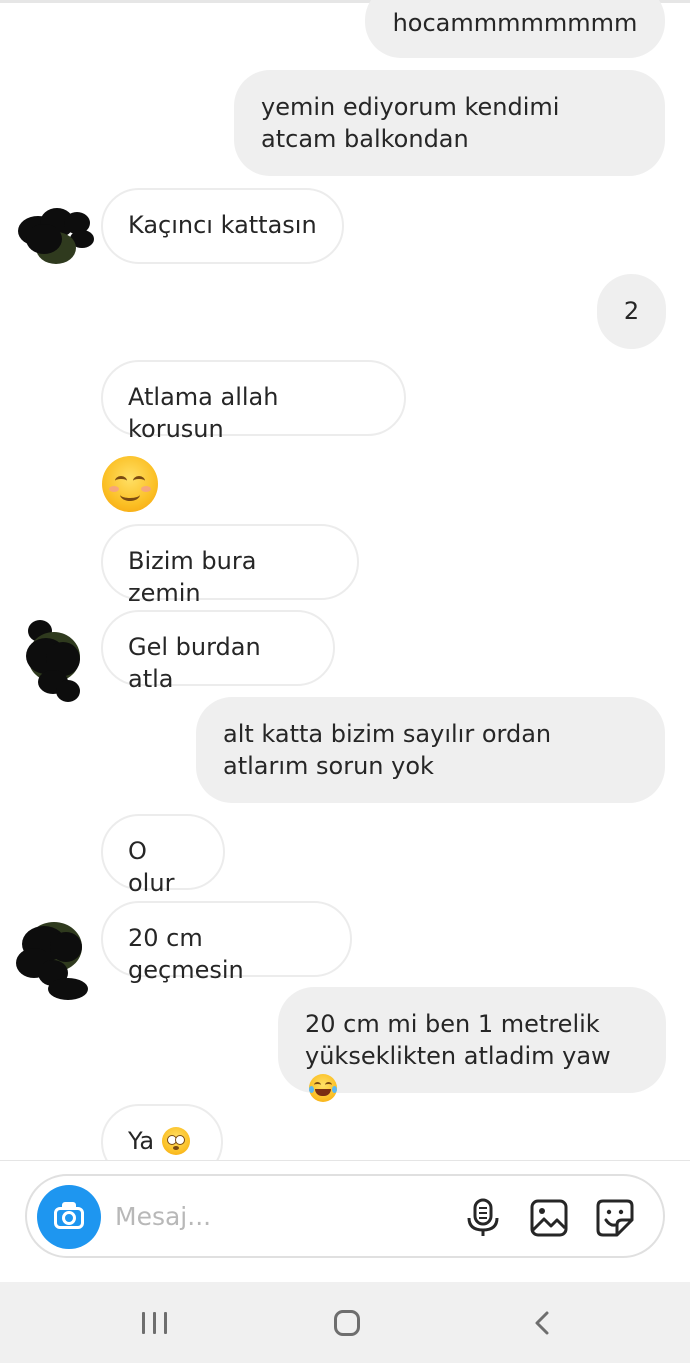 The width and height of the screenshot is (690, 1363). Describe the element at coordinates (163, 855) in the screenshot. I see `message-incoming: O olur` at that location.